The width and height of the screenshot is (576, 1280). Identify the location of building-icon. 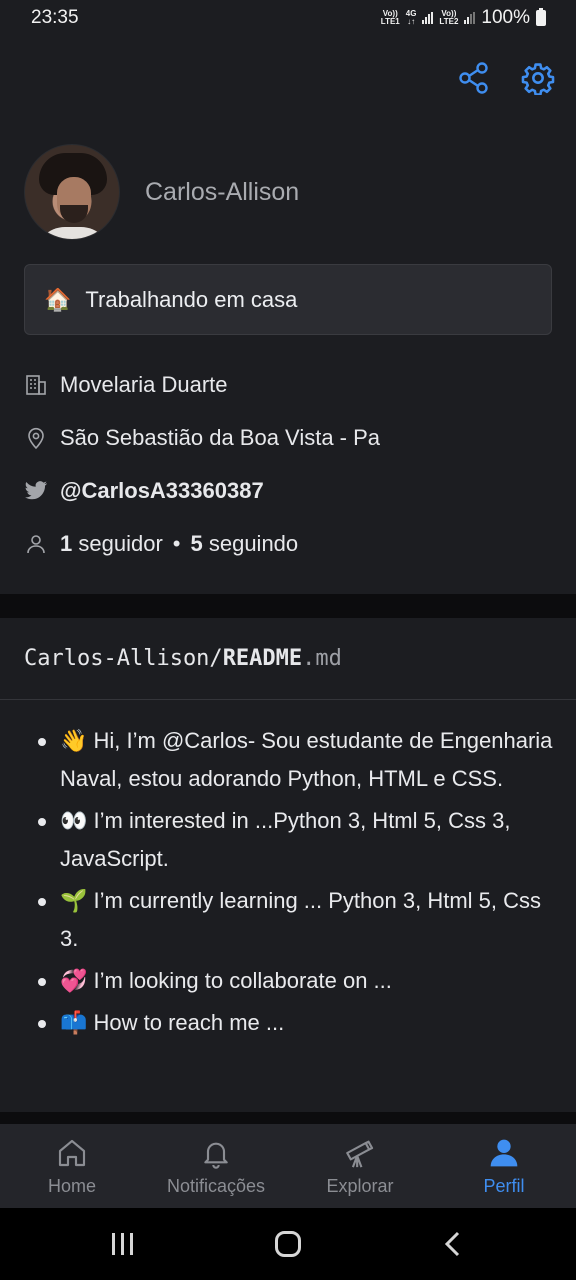
(36, 385).